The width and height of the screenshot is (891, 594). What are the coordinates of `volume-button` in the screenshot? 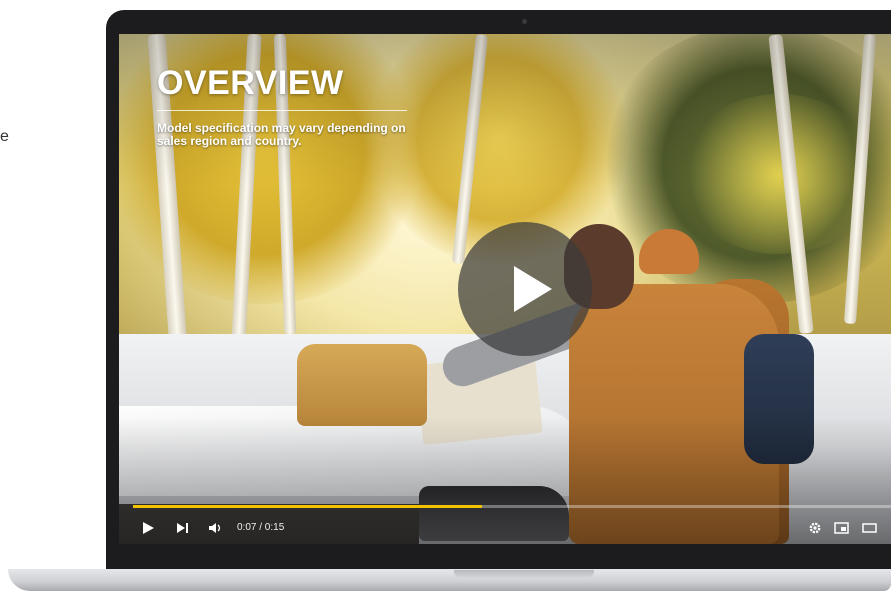 It's located at (215, 528).